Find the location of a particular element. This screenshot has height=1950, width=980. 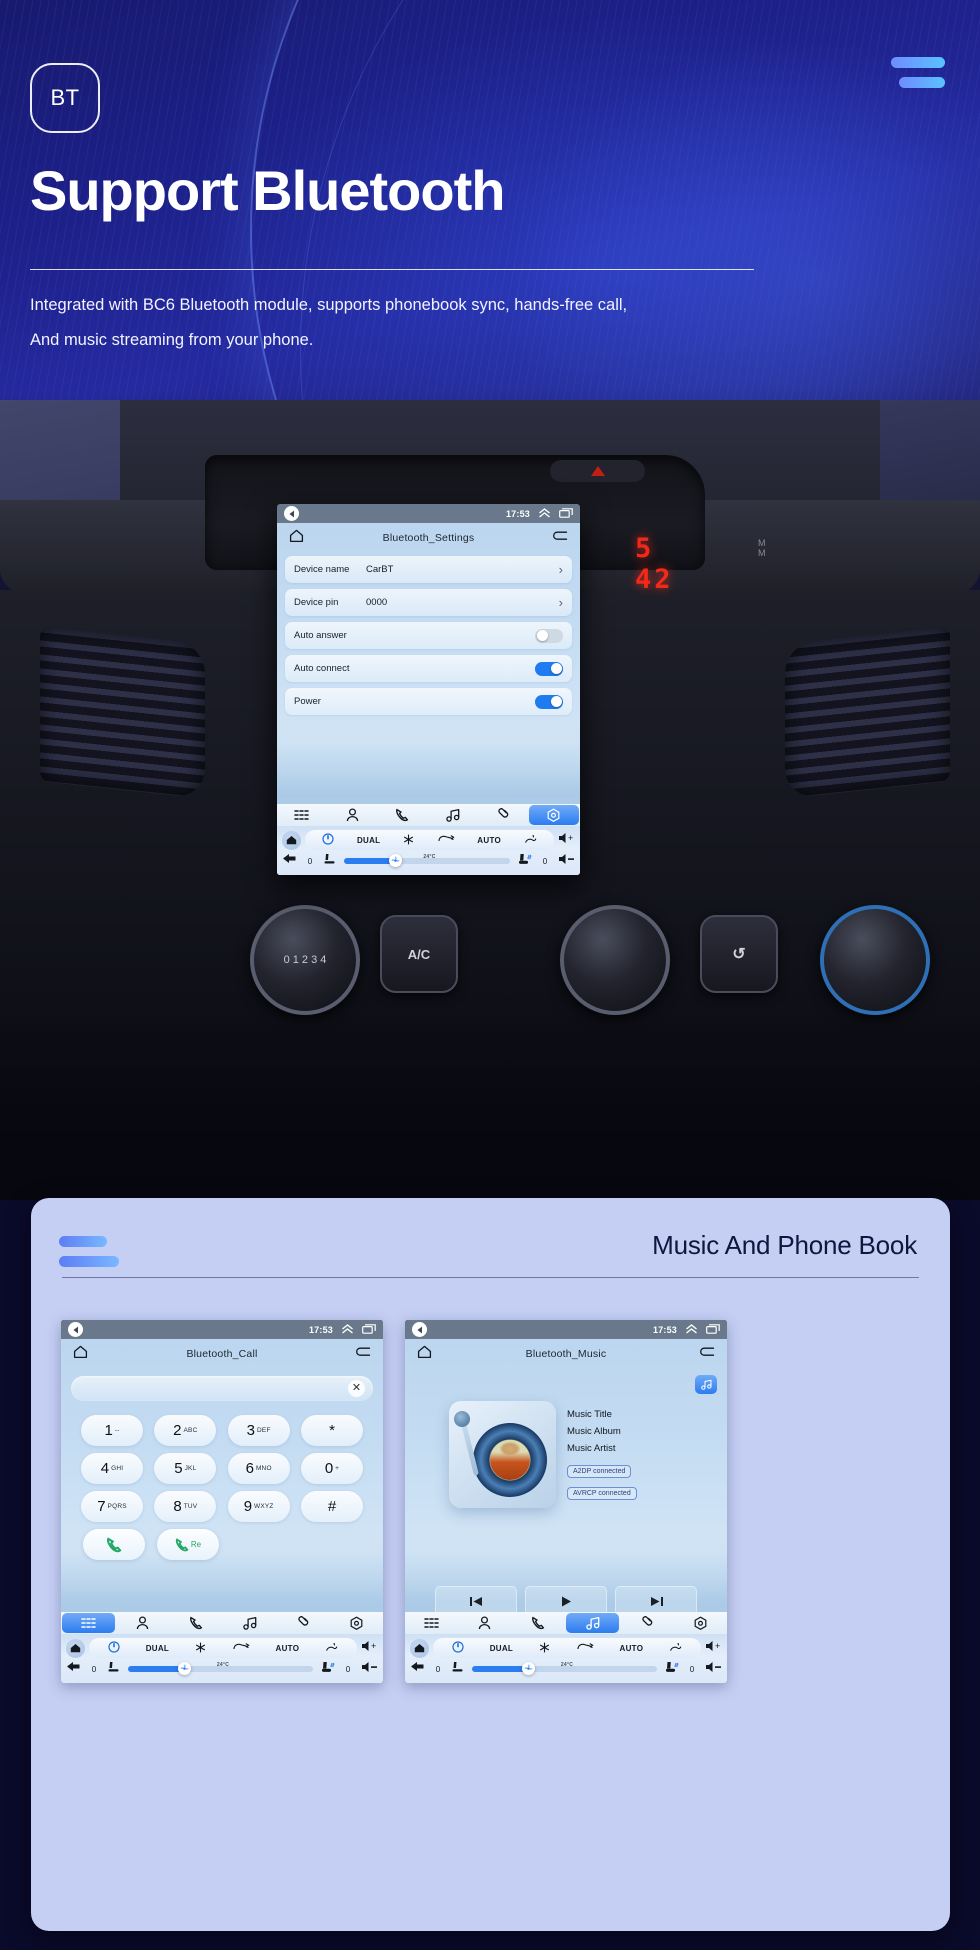

auto-connect-toggle is located at coordinates (549, 668).